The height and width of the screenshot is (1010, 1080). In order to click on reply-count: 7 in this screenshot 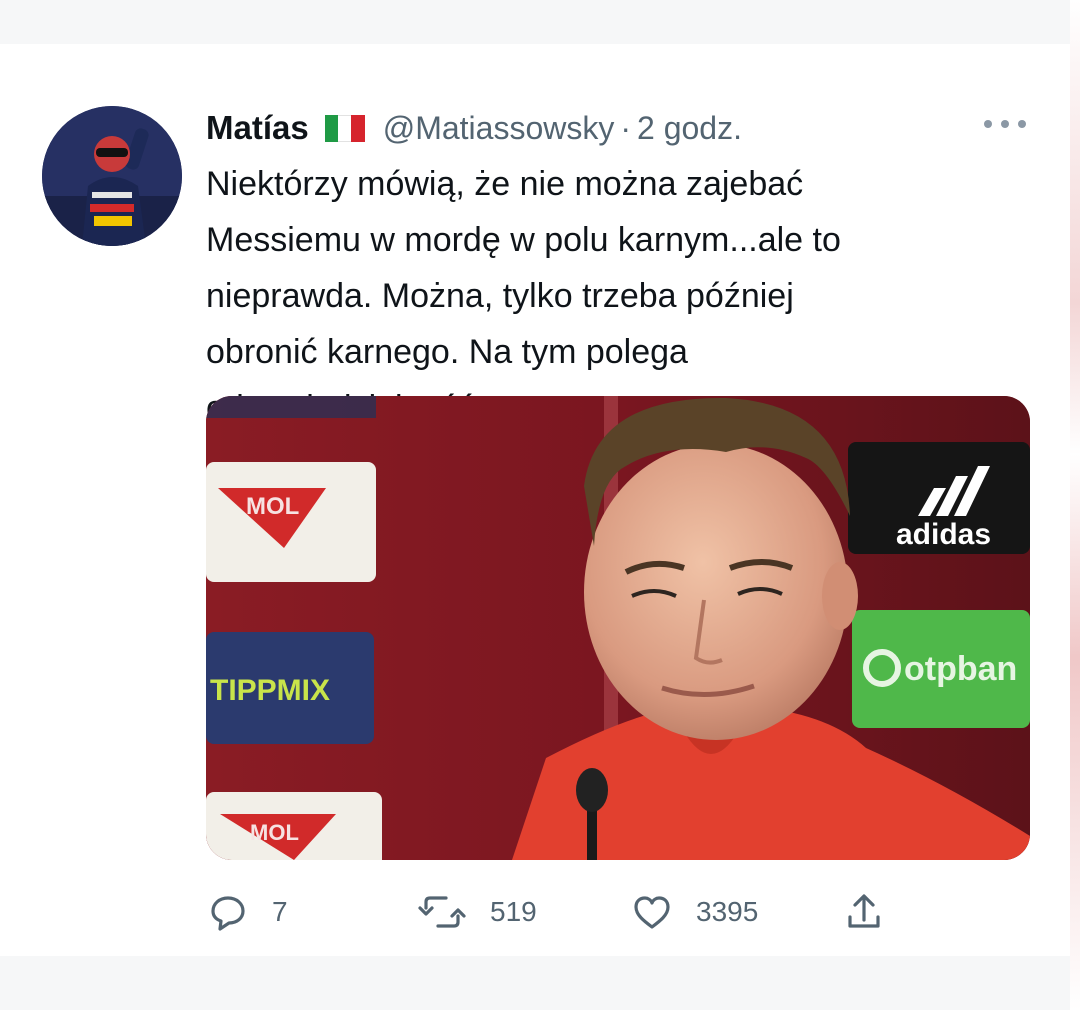, I will do `click(280, 911)`.